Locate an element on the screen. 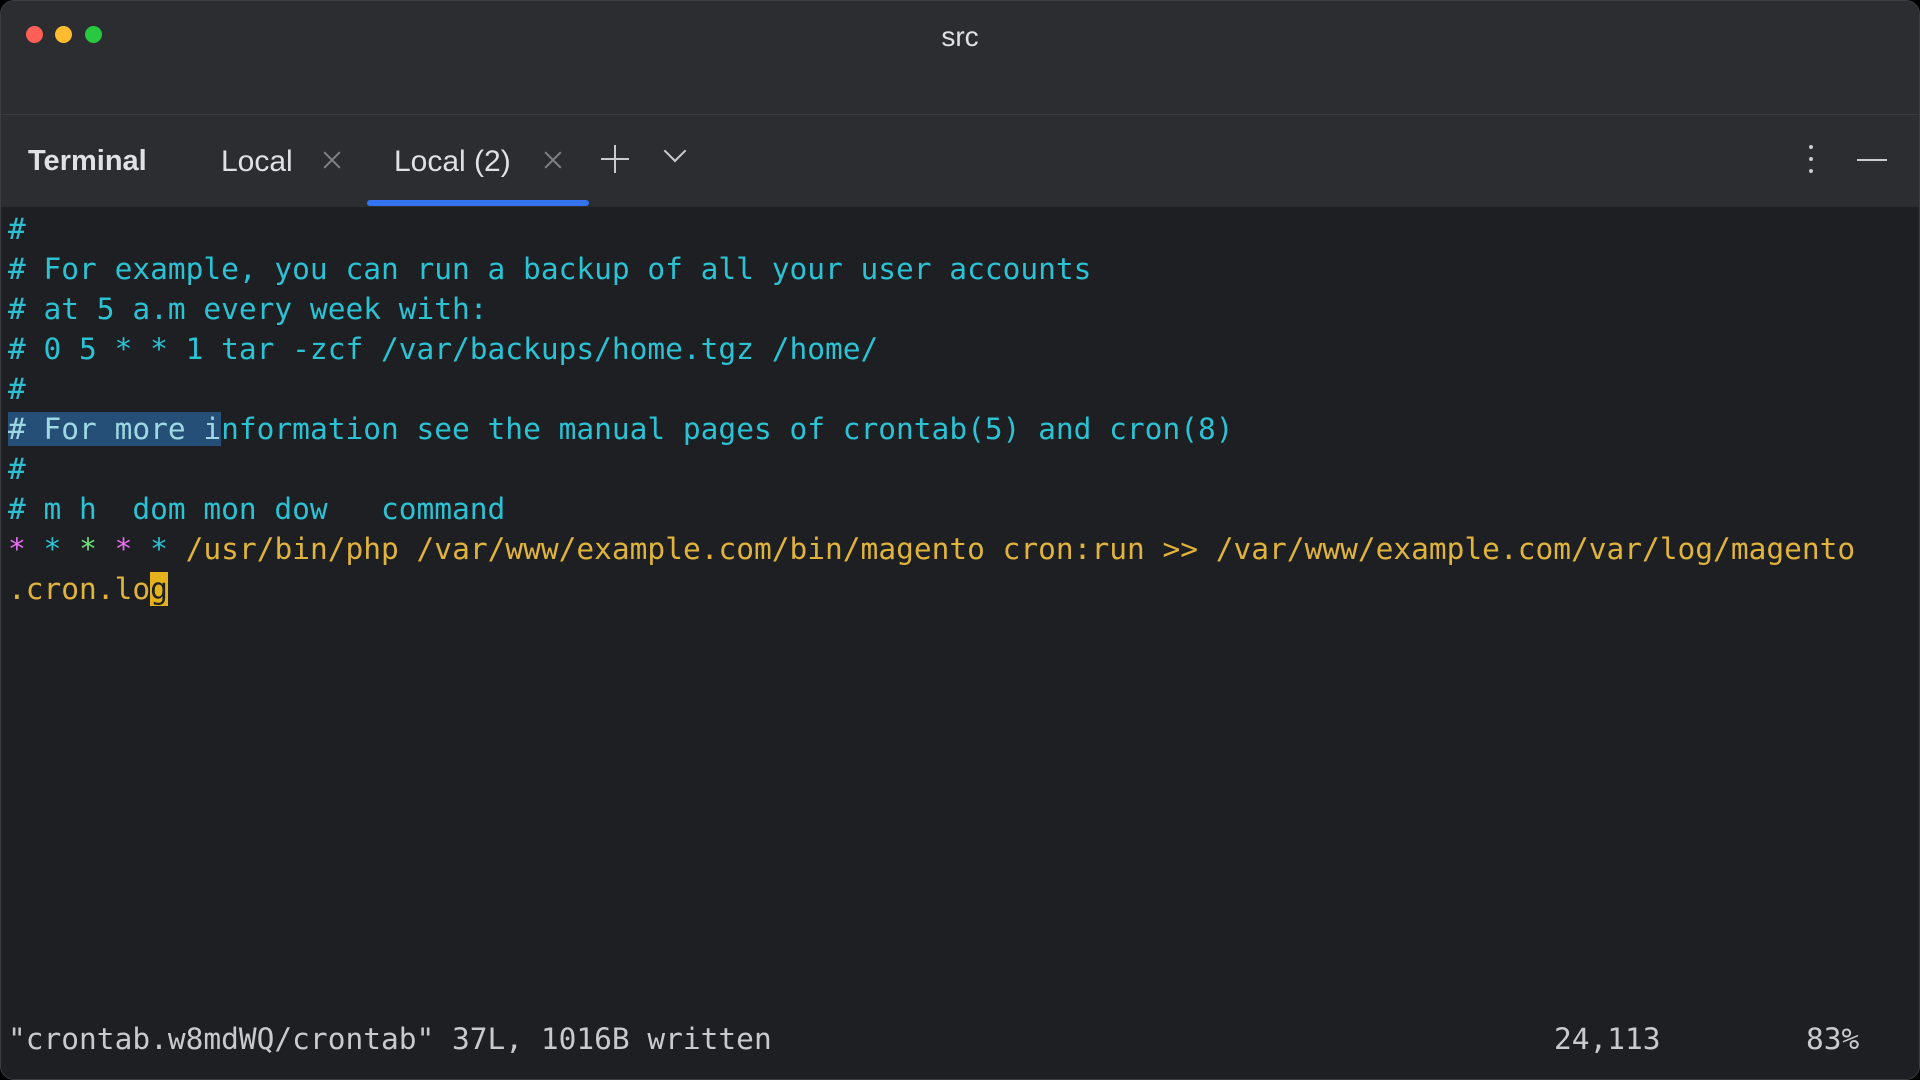 The height and width of the screenshot is (1080, 1920). active-tab-indicator is located at coordinates (478, 203).